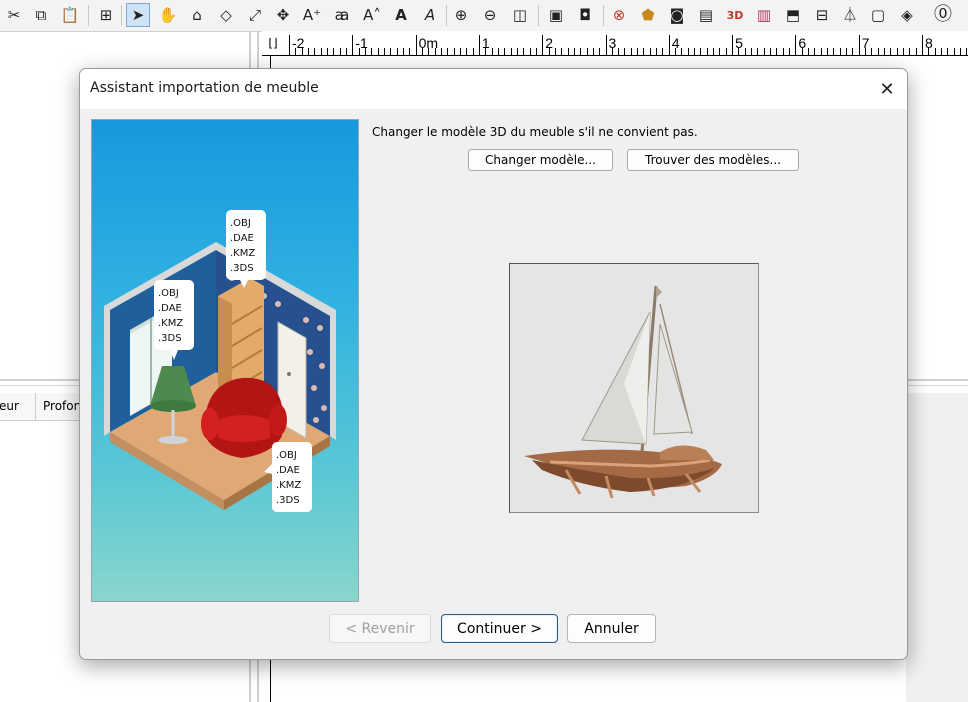 The width and height of the screenshot is (968, 702). I want to click on format-label: .3DS, so click(288, 500).